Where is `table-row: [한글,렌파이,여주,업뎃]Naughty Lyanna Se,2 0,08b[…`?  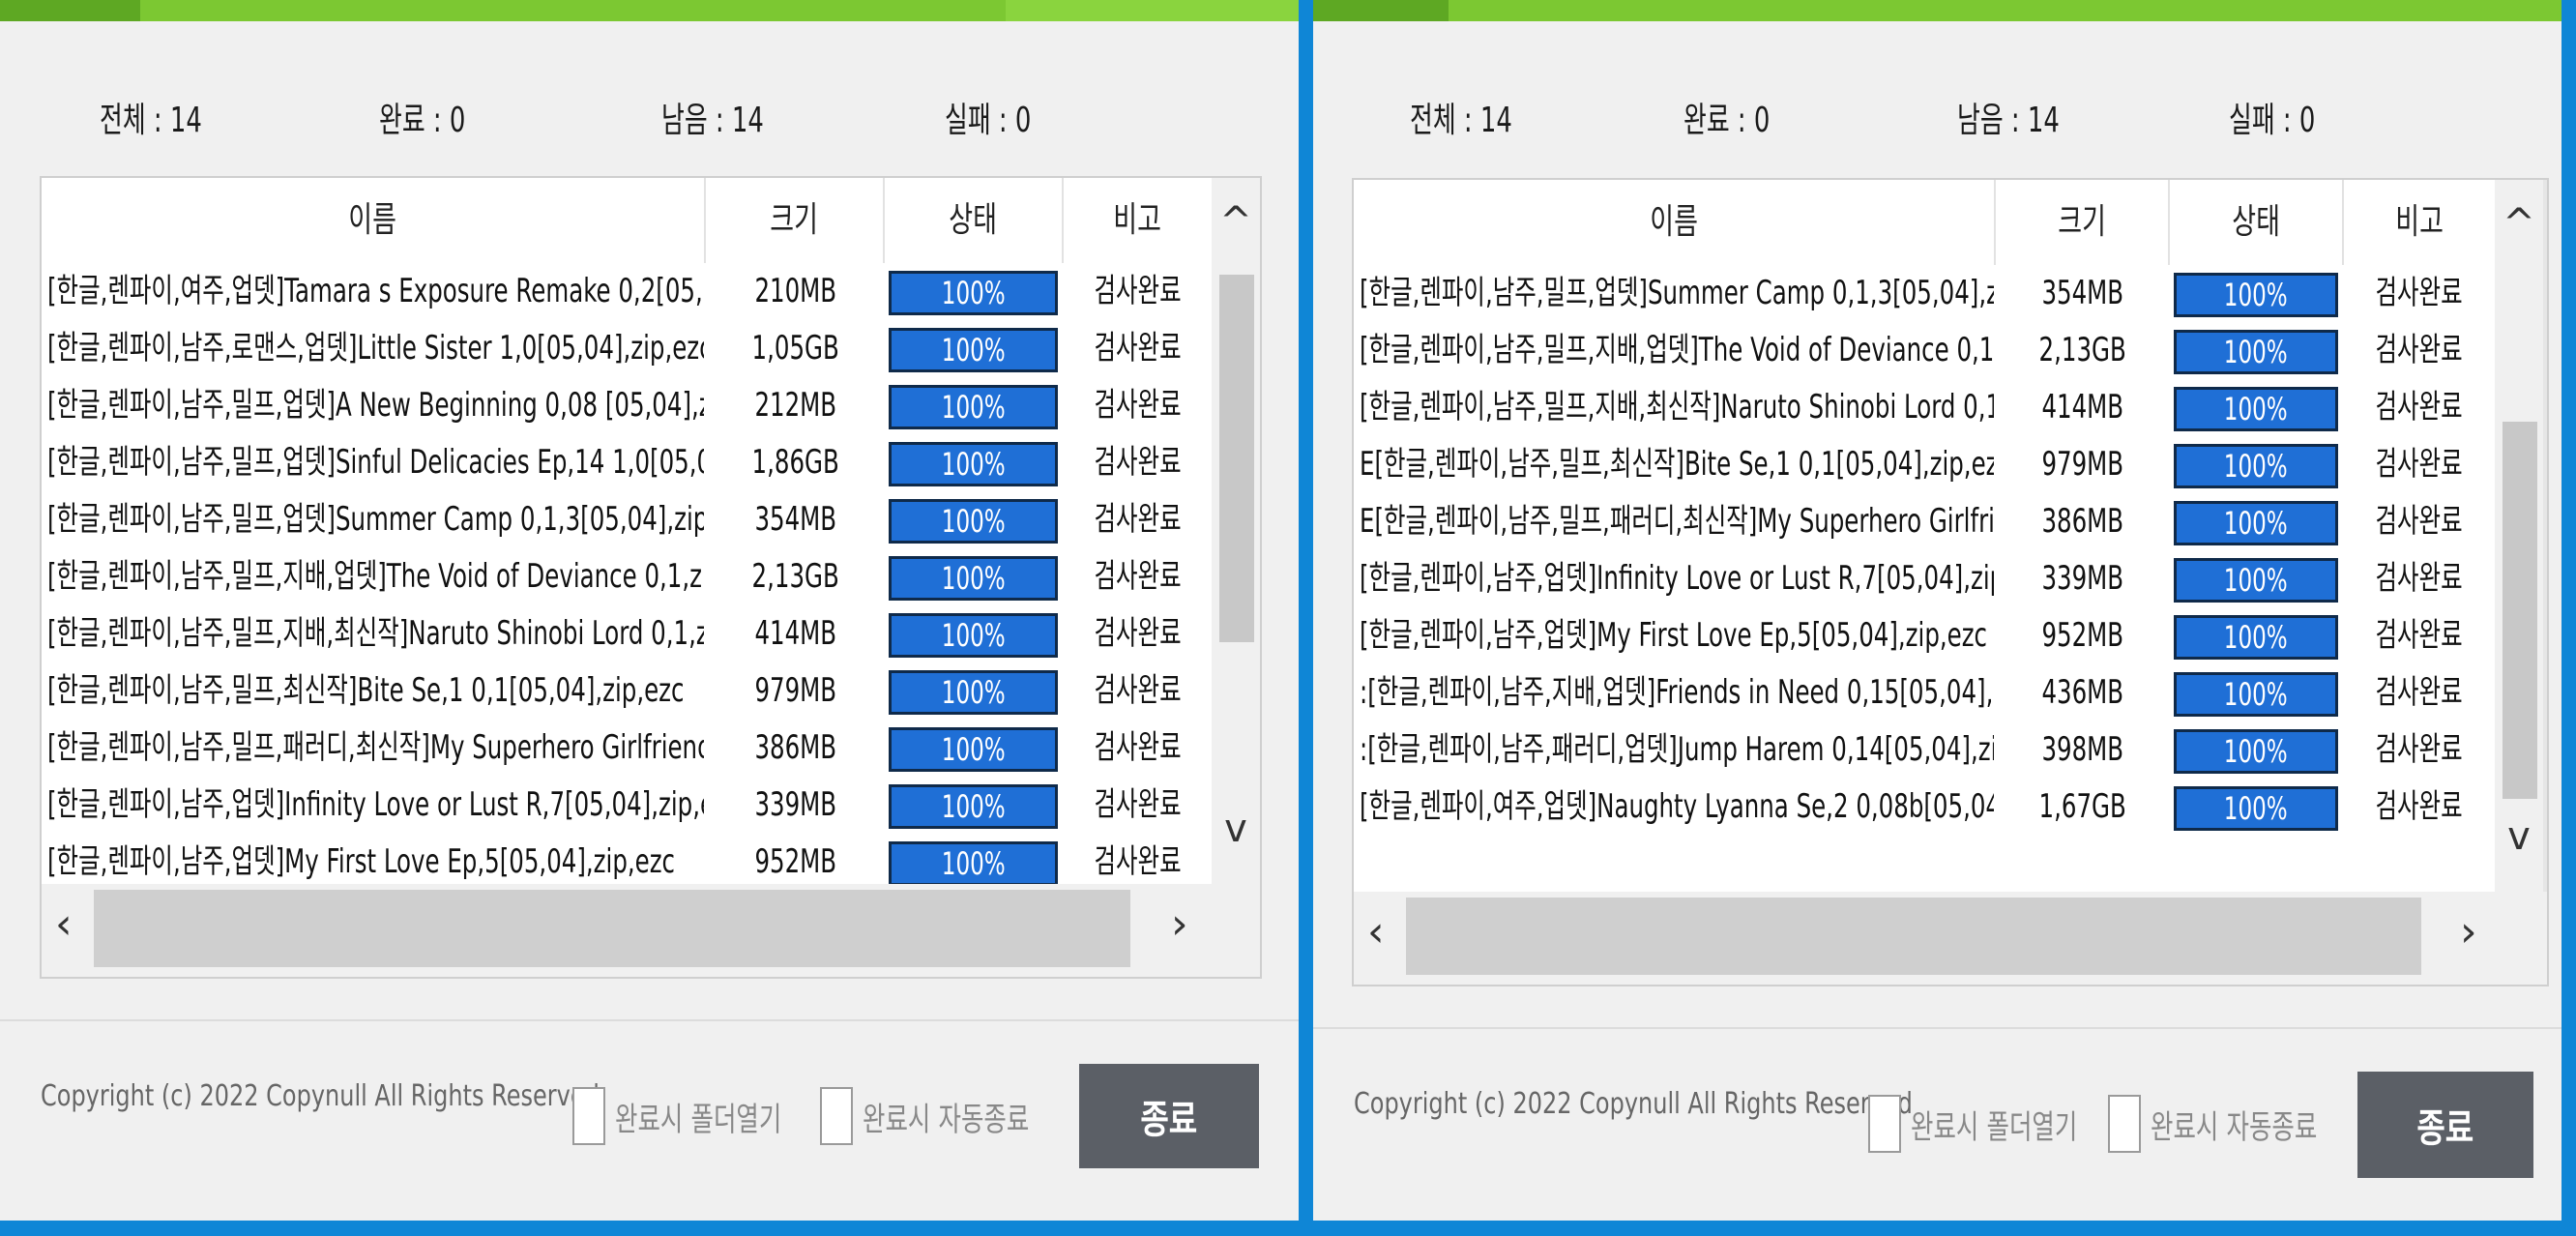 table-row: [한글,렌파이,여주,업뎃]Naughty Lyanna Se,2 0,08b[… is located at coordinates (1924, 807).